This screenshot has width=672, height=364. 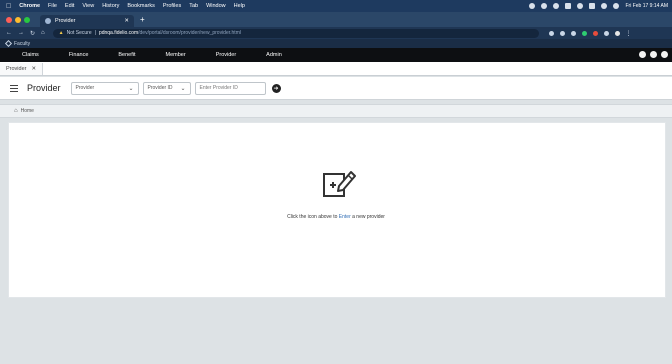 I want to click on new-tab-button: +, so click(x=142, y=19).